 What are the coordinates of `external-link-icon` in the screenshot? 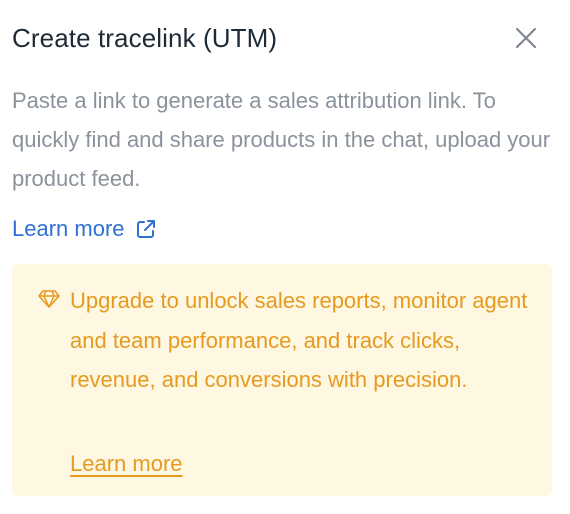 It's located at (146, 229).